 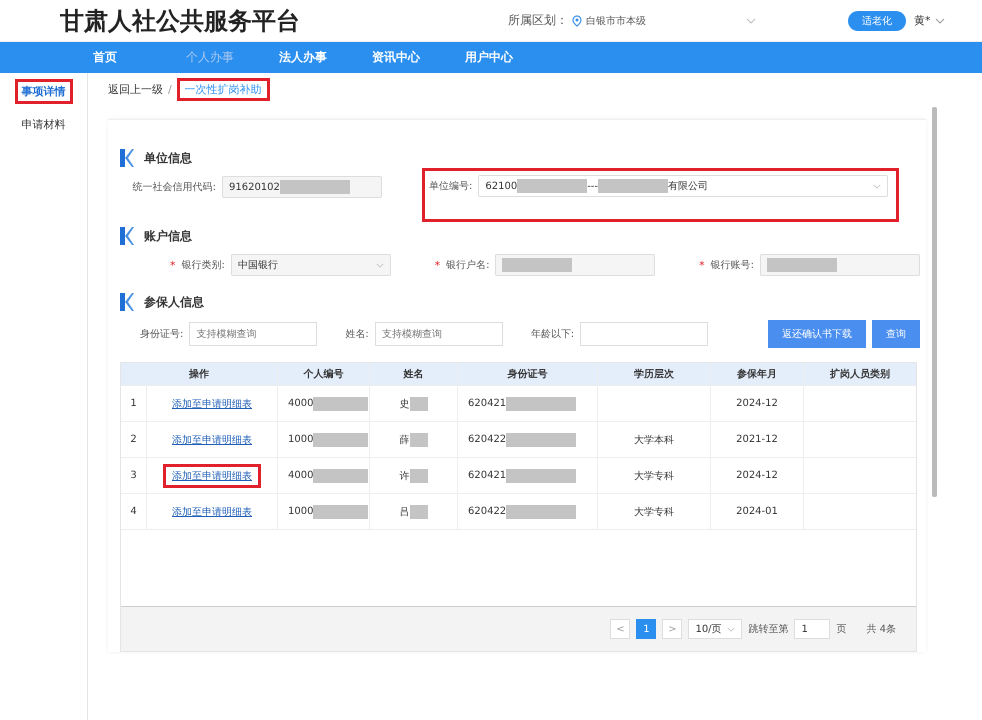 I want to click on row-number: 1, so click(x=134, y=403).